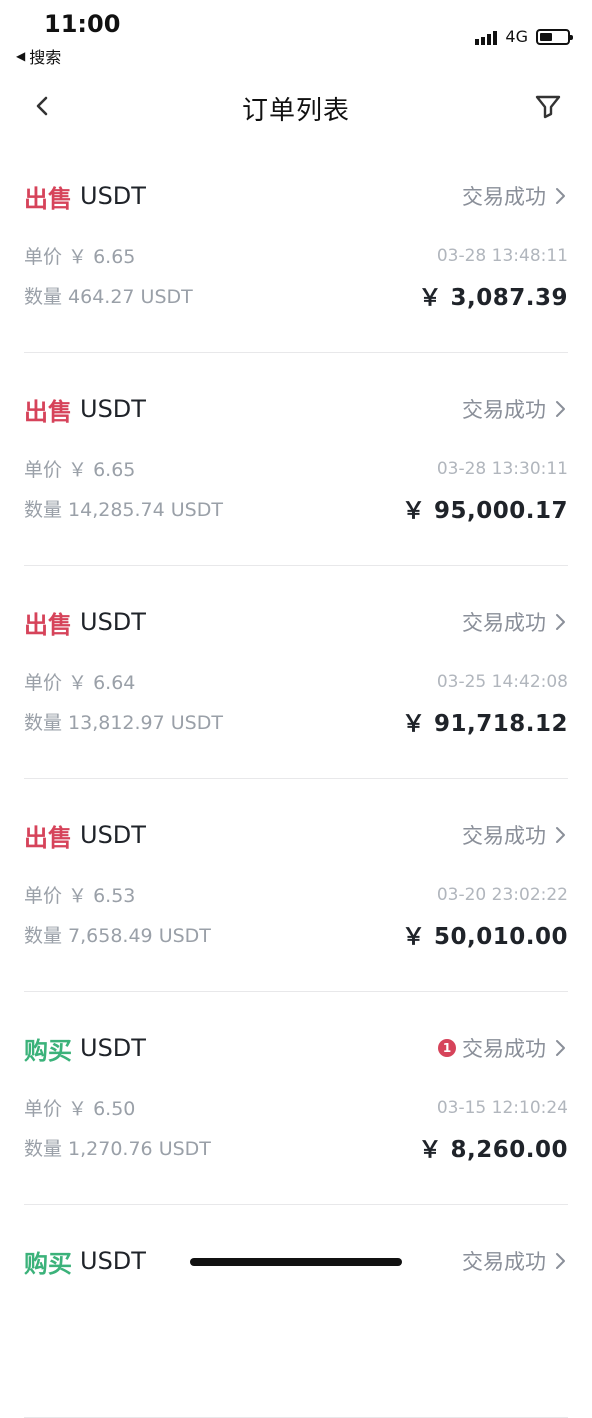 The height and width of the screenshot is (1418, 592). Describe the element at coordinates (117, 1148) in the screenshot. I see `order-quantity: 数量 1,270.76 USDT` at that location.